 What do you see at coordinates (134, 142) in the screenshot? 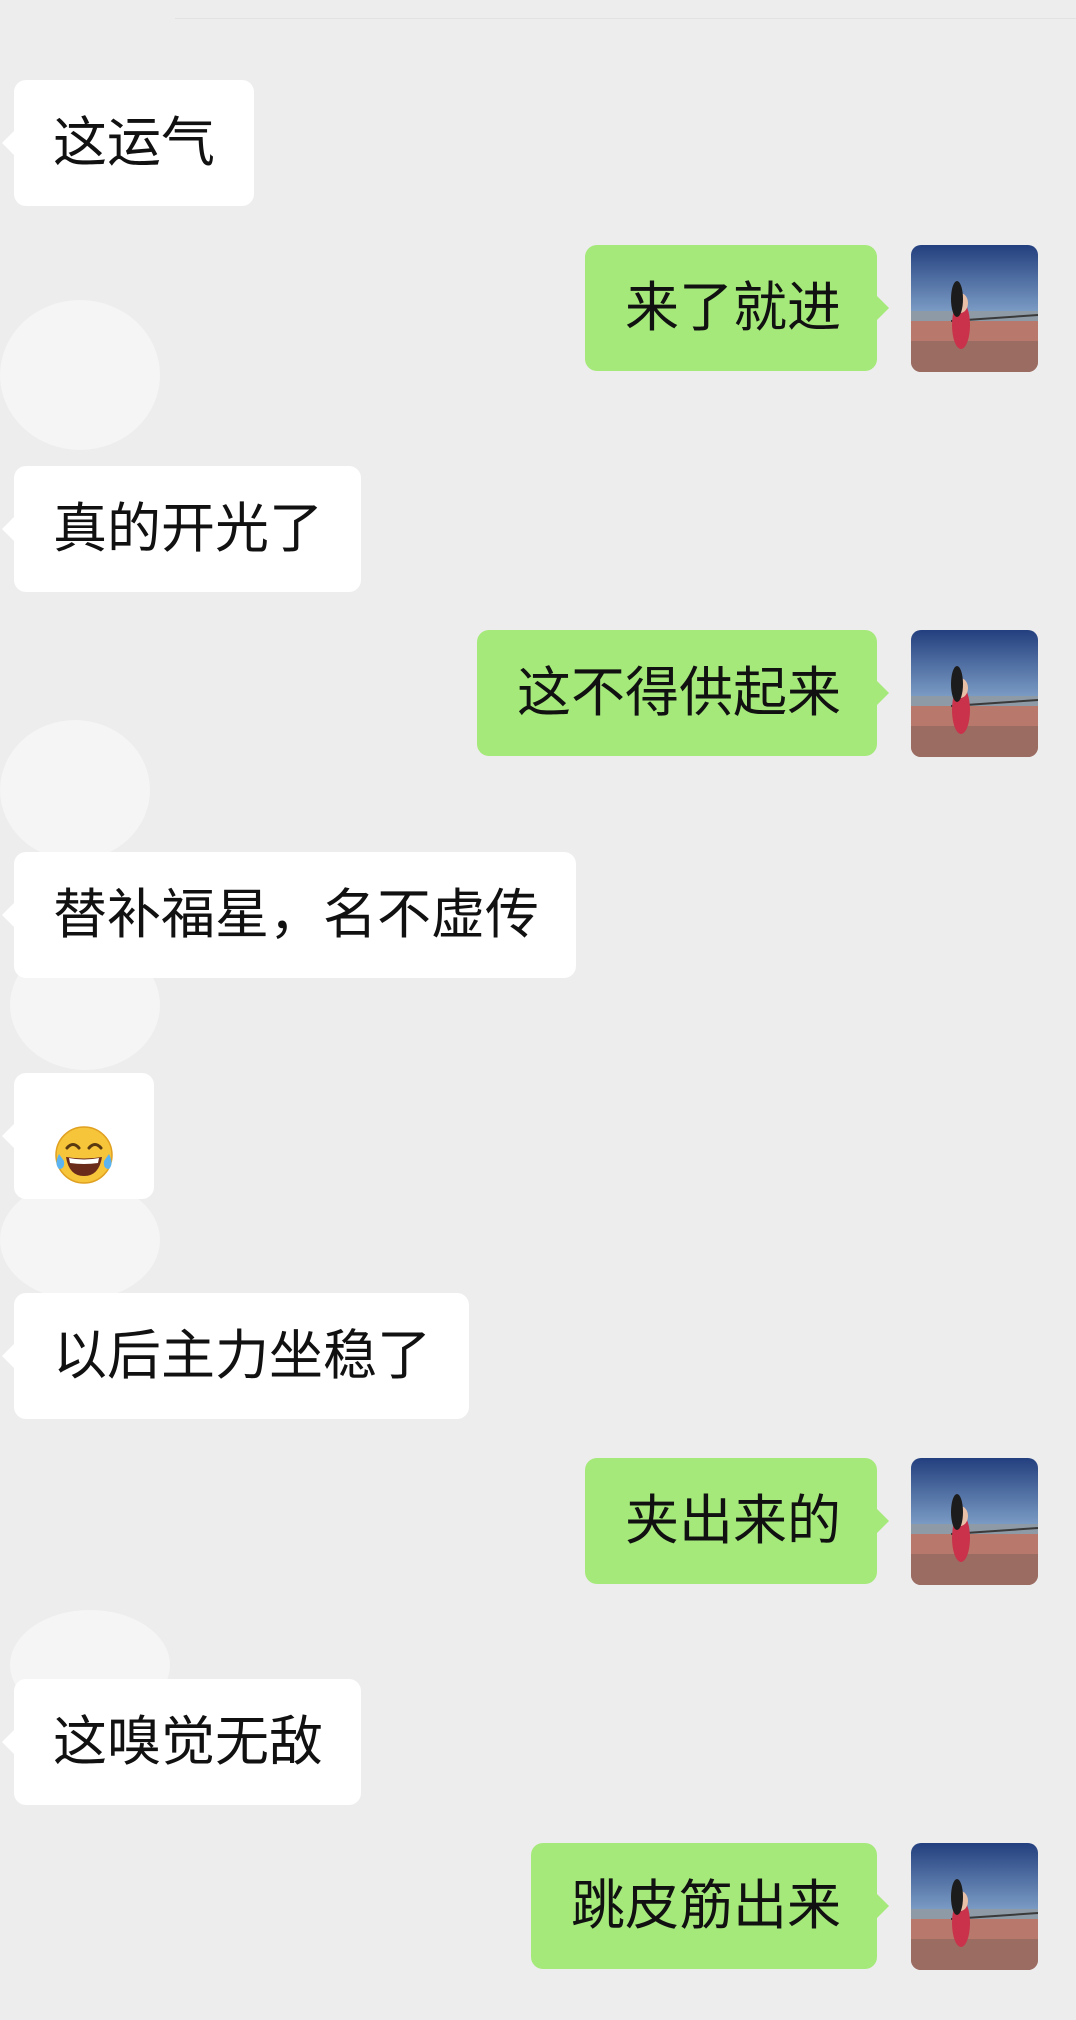
I see `message-text: 这运气` at bounding box center [134, 142].